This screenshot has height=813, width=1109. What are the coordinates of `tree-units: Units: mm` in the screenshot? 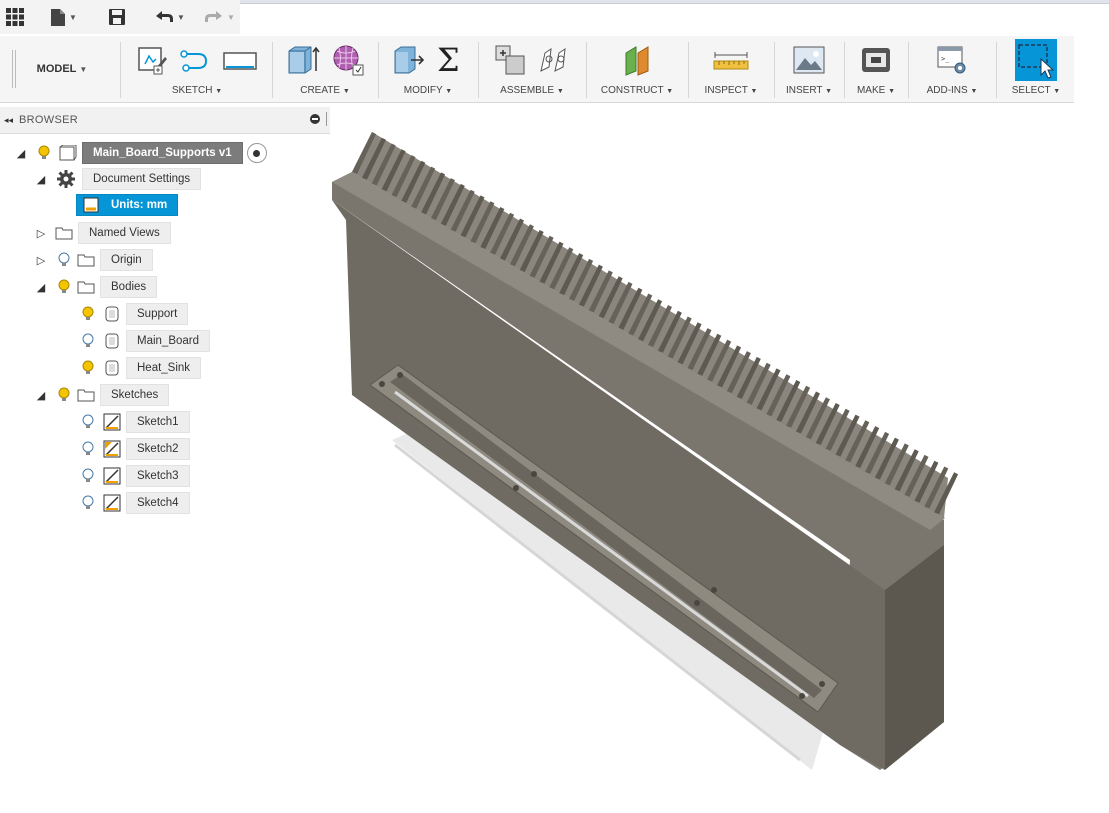 It's located at (127, 205).